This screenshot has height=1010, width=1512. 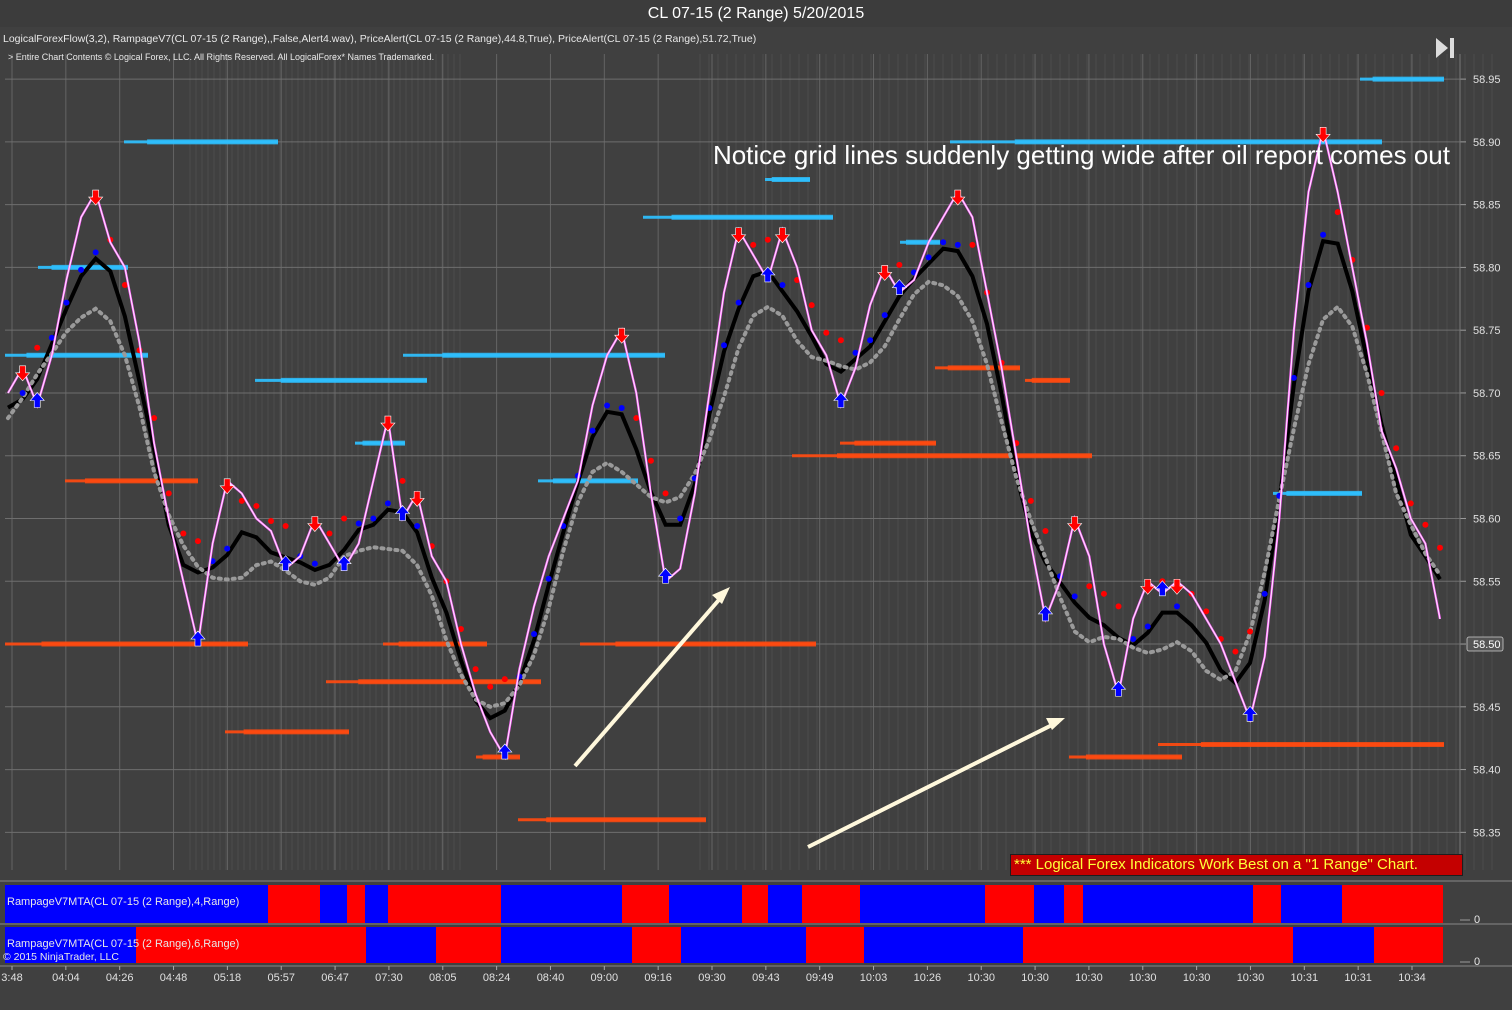 I want to click on x-tick-label: 3:48, so click(x=11, y=978).